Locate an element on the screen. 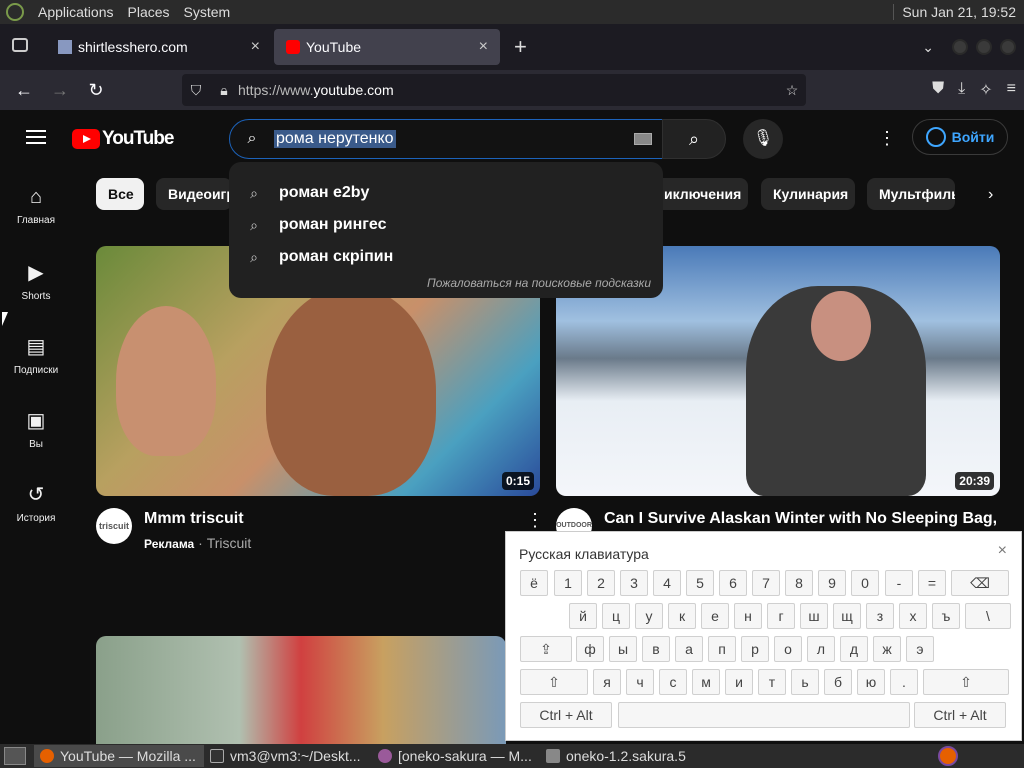 This screenshot has height=768, width=1024. guide-item-subscriptions: ▤ Подписки is located at coordinates (36, 355).